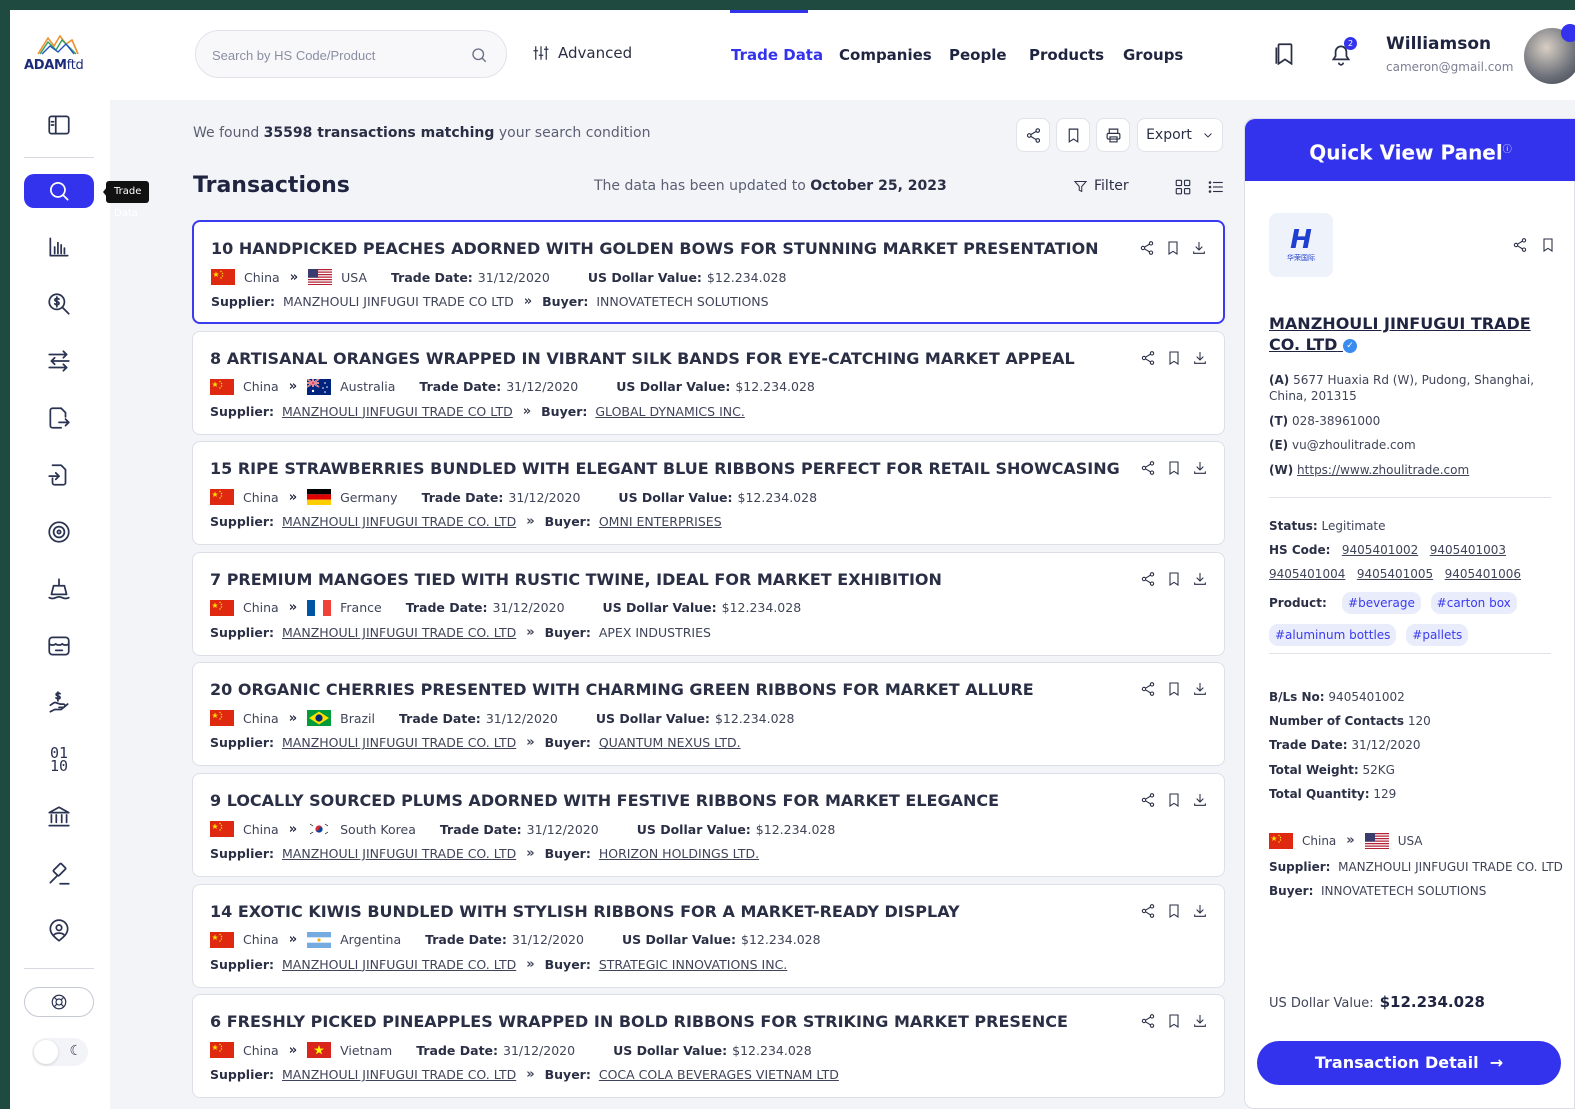 The height and width of the screenshot is (1109, 1575). I want to click on product-tag: #beverage, so click(1381, 603).